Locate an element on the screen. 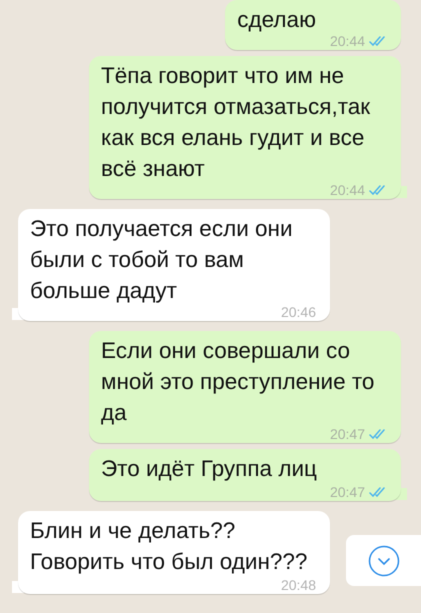 The image size is (421, 613). message-text: Если они совершали со мной это преступление то да is located at coordinates (238, 381).